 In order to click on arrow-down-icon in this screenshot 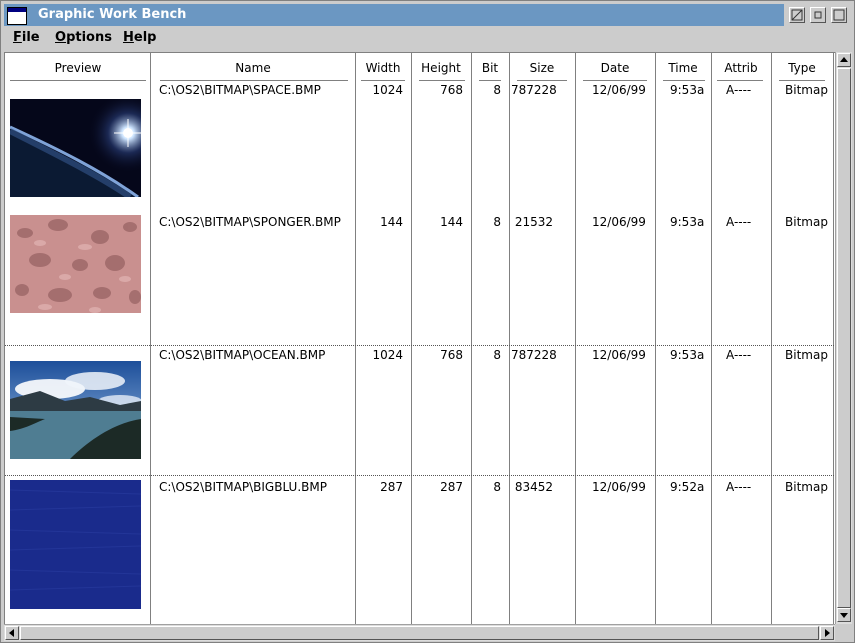, I will do `click(844, 615)`.